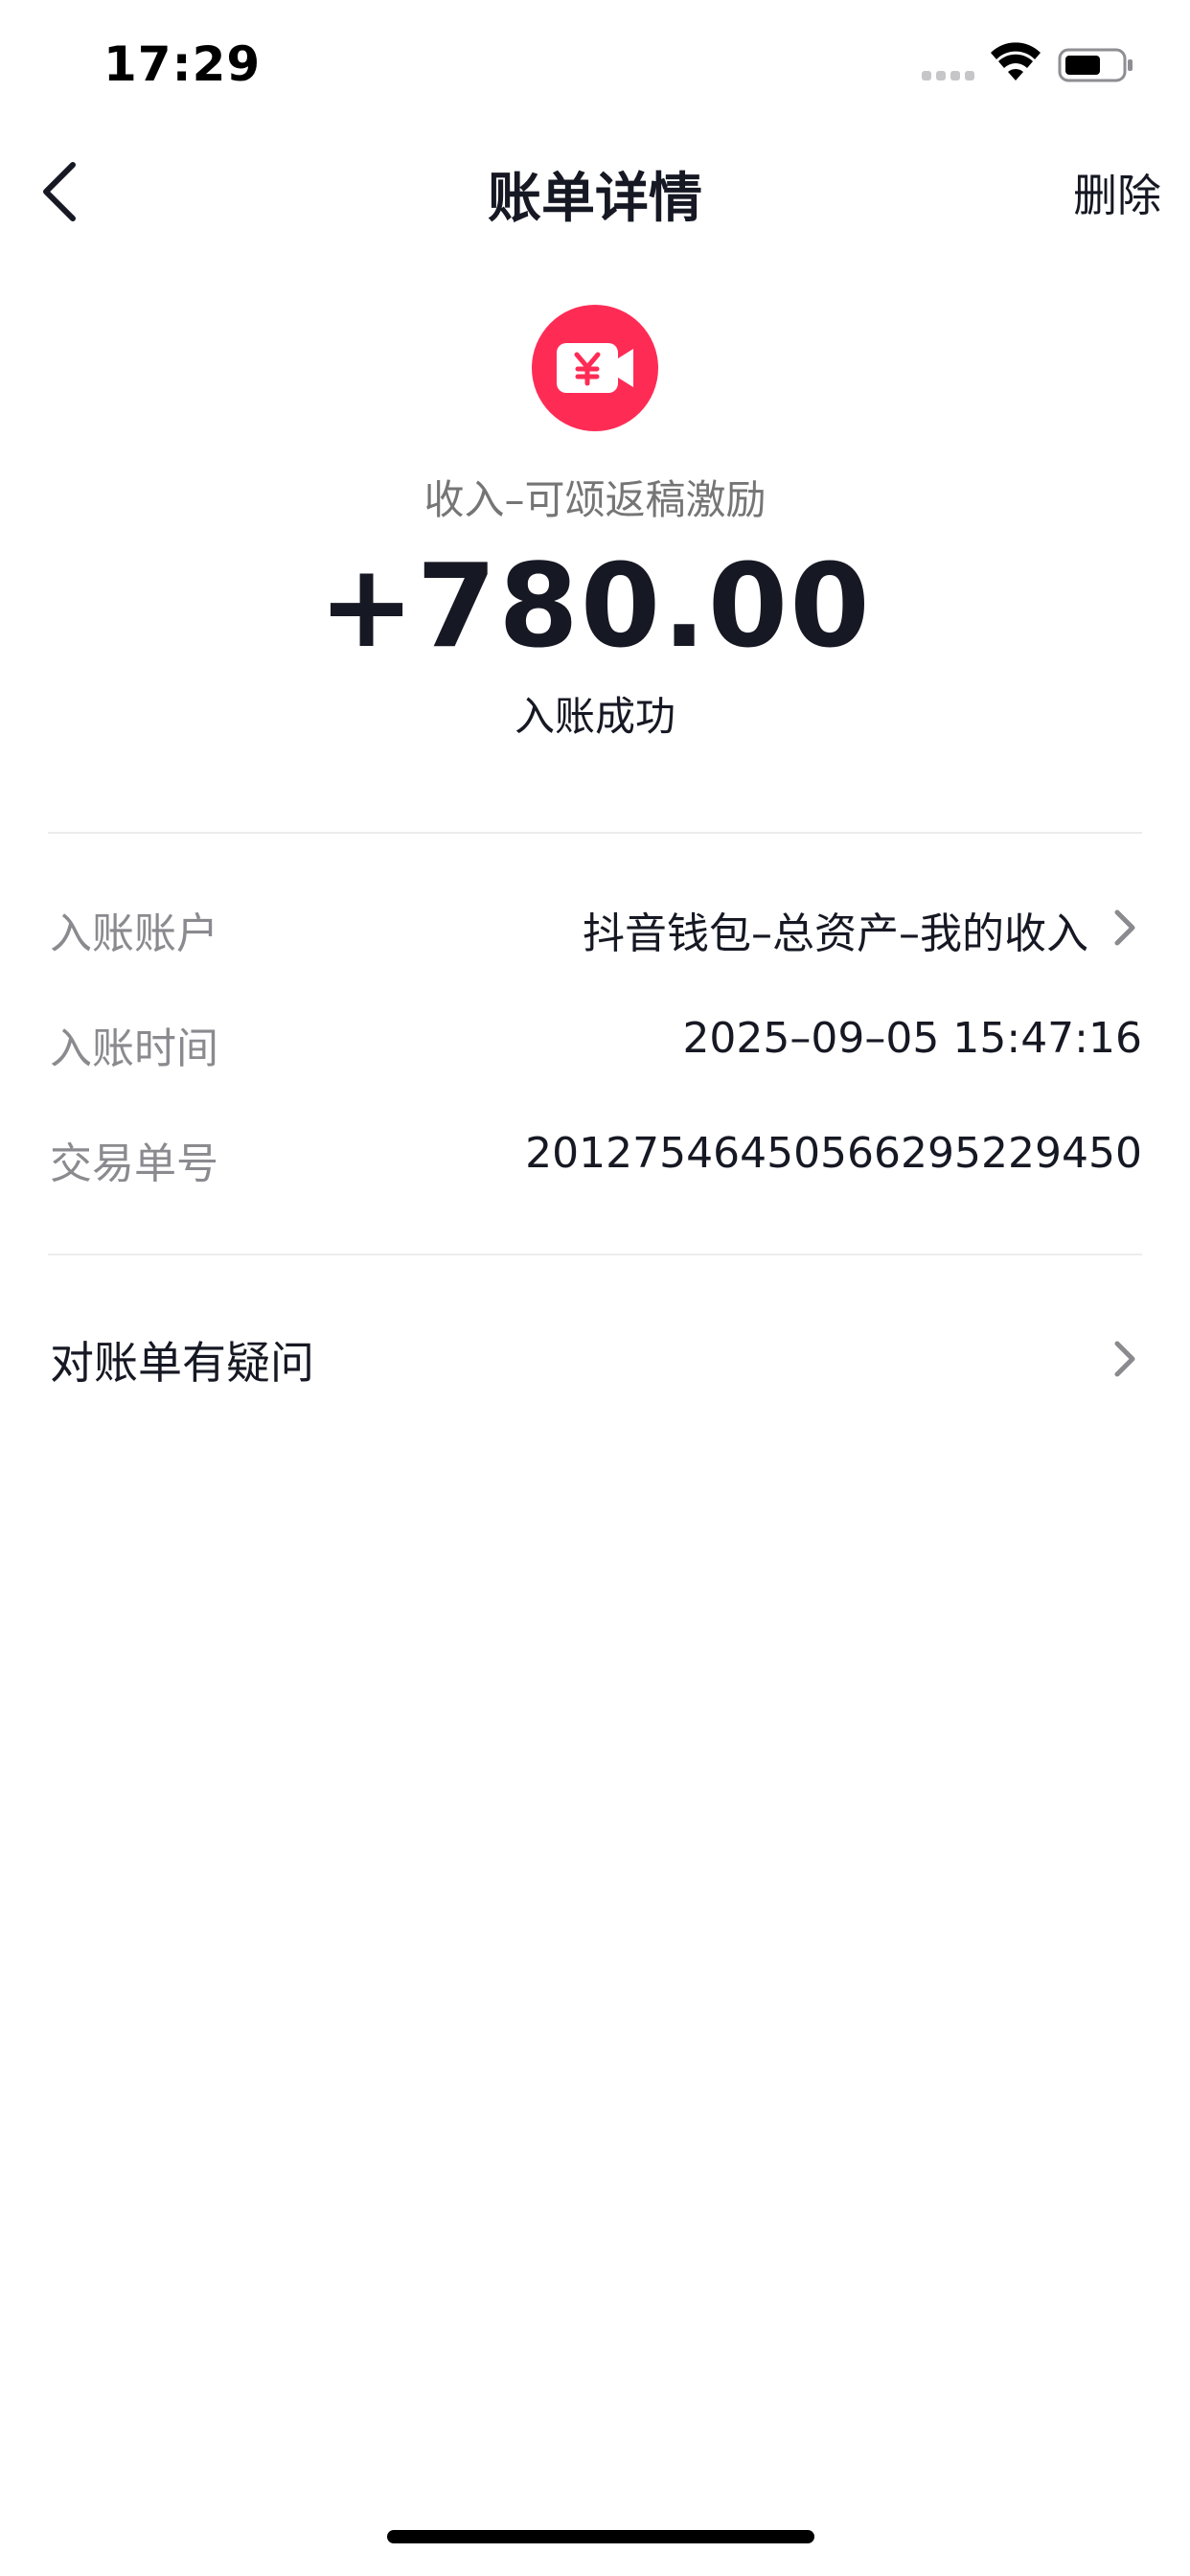 The height and width of the screenshot is (2576, 1190). What do you see at coordinates (1096, 65) in the screenshot?
I see `battery-icon` at bounding box center [1096, 65].